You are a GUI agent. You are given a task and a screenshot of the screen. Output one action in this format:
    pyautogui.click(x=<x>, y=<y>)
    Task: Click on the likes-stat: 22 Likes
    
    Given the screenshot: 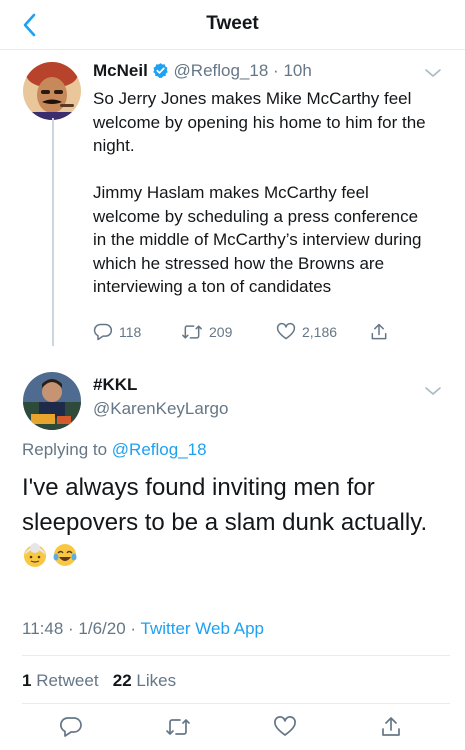 What is the action you would take?
    pyautogui.click(x=144, y=680)
    